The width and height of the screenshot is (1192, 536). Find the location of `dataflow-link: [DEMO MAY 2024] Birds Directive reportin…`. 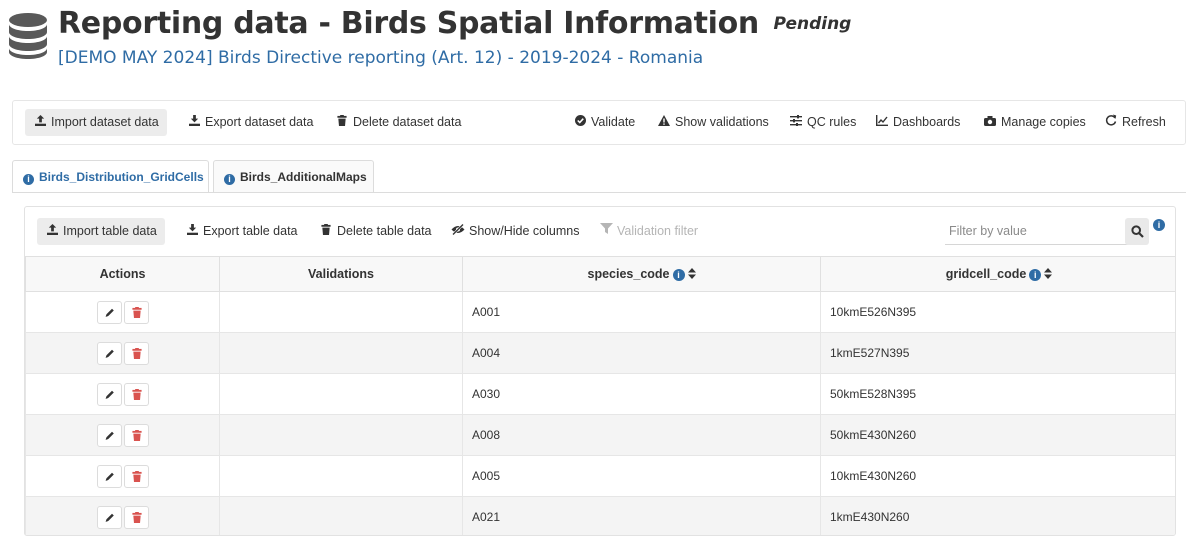

dataflow-link: [DEMO MAY 2024] Birds Directive reportin… is located at coordinates (380, 58).